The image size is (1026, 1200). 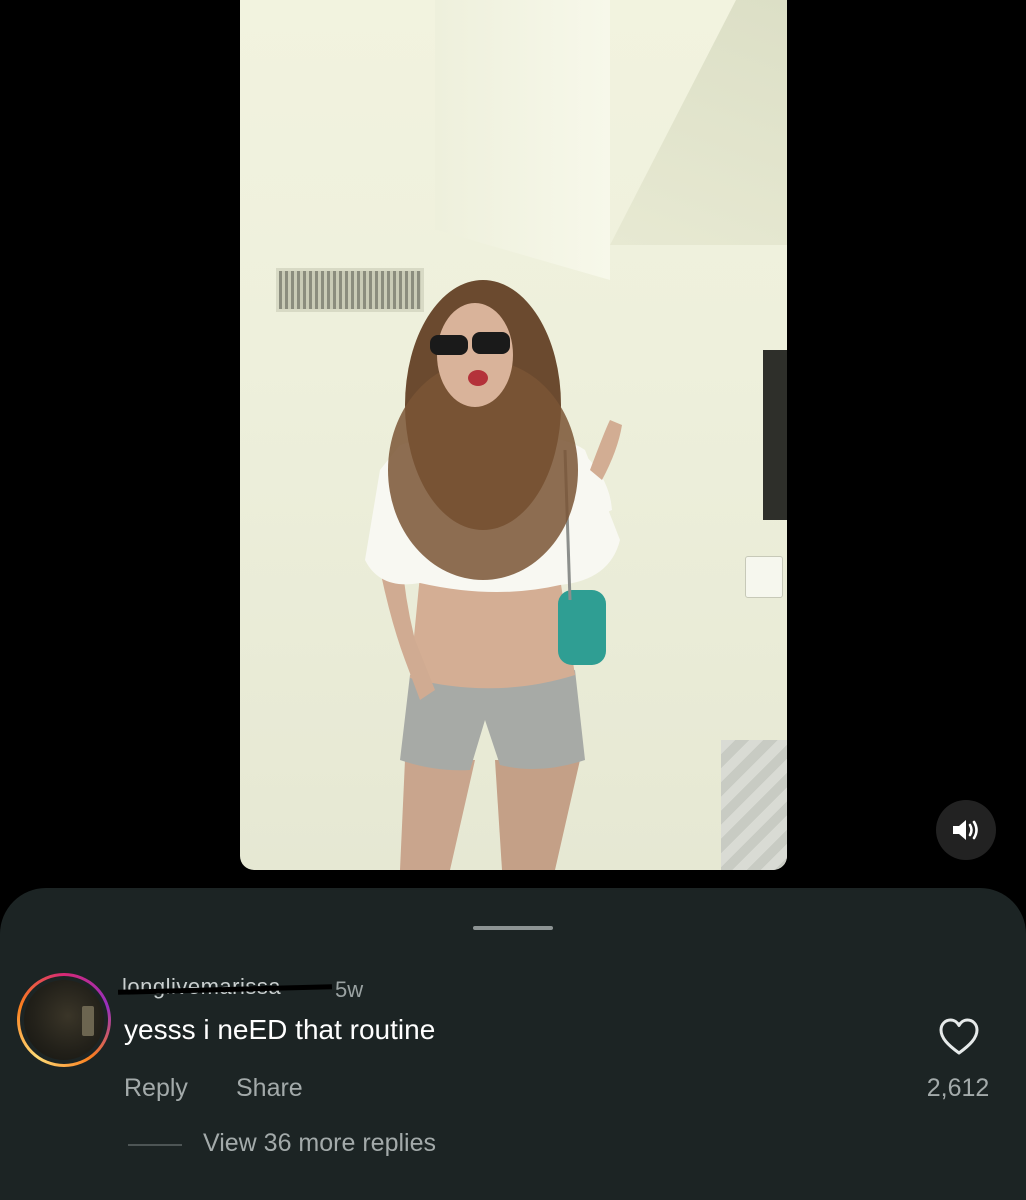 What do you see at coordinates (493, 575) in the screenshot?
I see `video-subject` at bounding box center [493, 575].